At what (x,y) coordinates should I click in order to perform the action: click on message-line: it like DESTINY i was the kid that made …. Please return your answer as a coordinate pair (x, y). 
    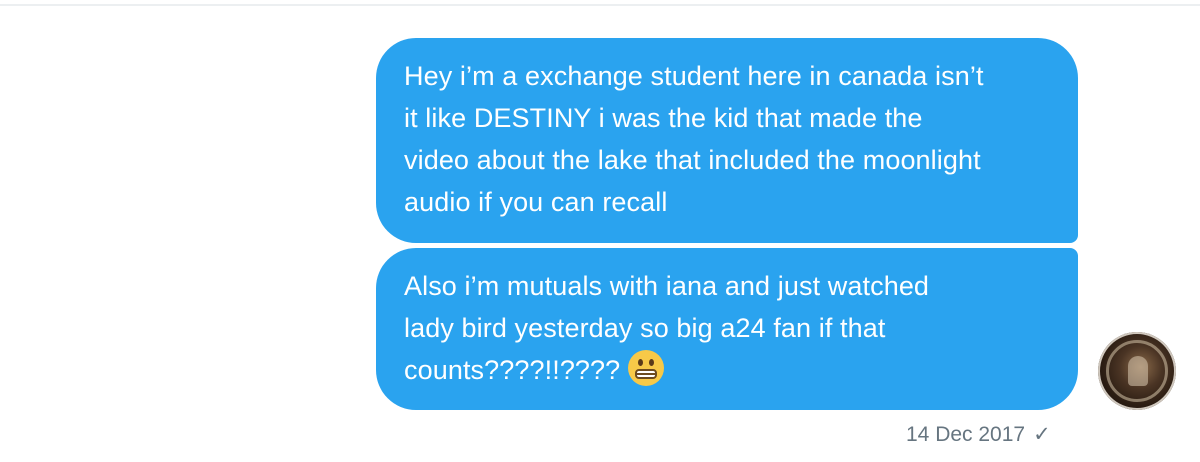
    Looking at the image, I should click on (663, 118).